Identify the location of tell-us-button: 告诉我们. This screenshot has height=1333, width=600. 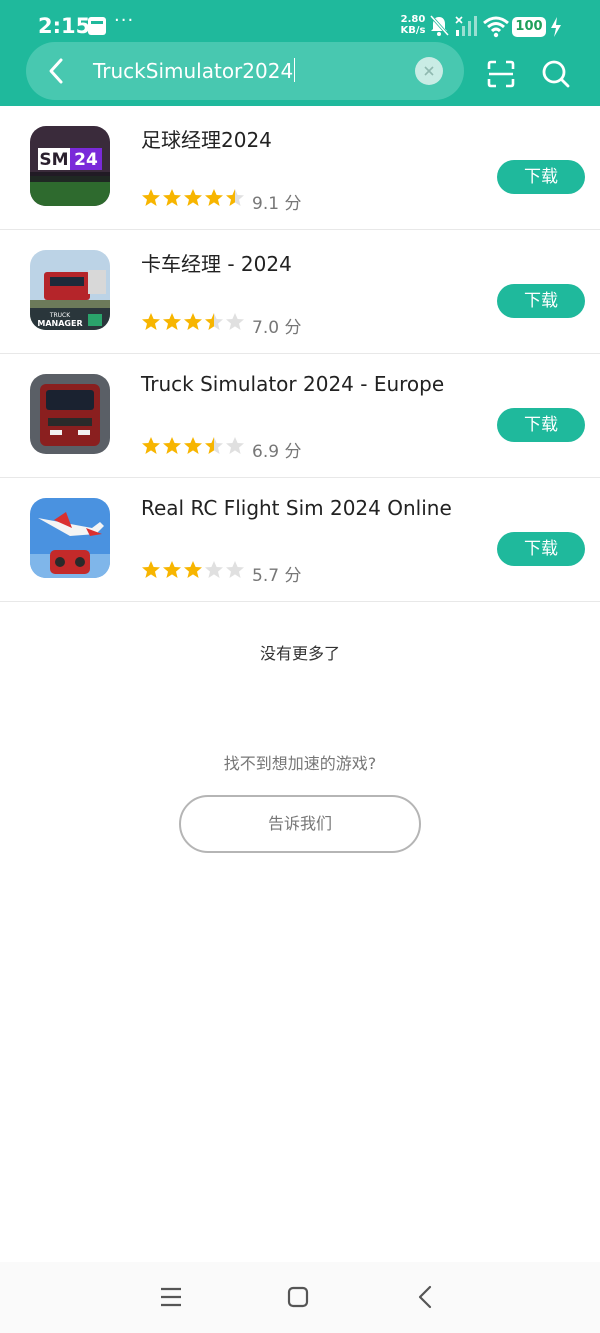
(300, 824).